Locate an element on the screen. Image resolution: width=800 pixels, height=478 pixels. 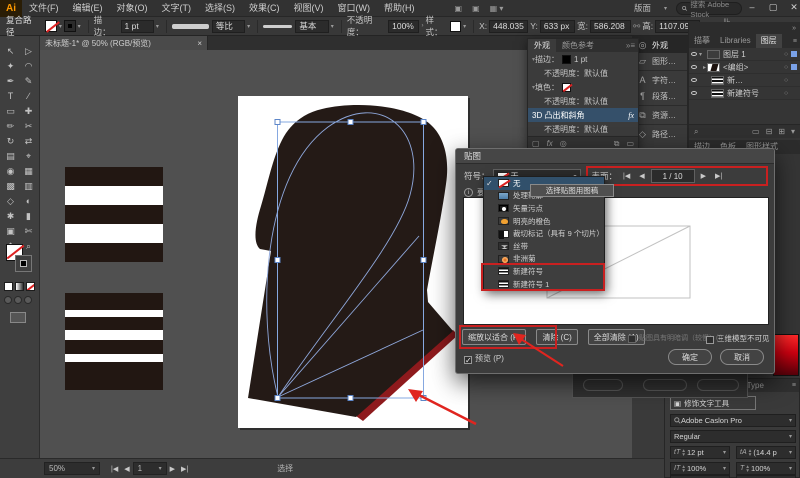
fill-color-swatch is located at coordinates (51, 26).